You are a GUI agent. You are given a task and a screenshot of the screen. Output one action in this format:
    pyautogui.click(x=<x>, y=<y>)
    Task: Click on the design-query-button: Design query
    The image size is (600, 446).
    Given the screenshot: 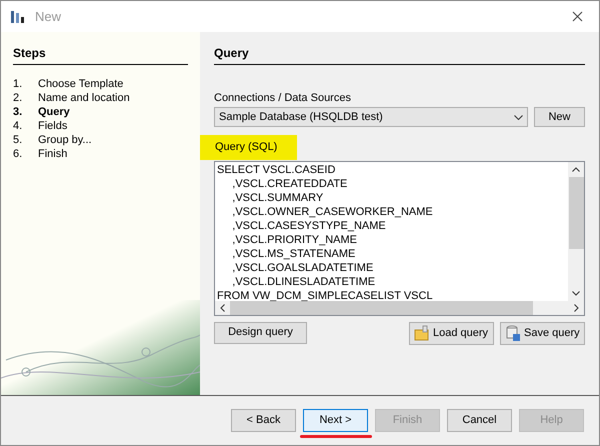 What is the action you would take?
    pyautogui.click(x=260, y=333)
    